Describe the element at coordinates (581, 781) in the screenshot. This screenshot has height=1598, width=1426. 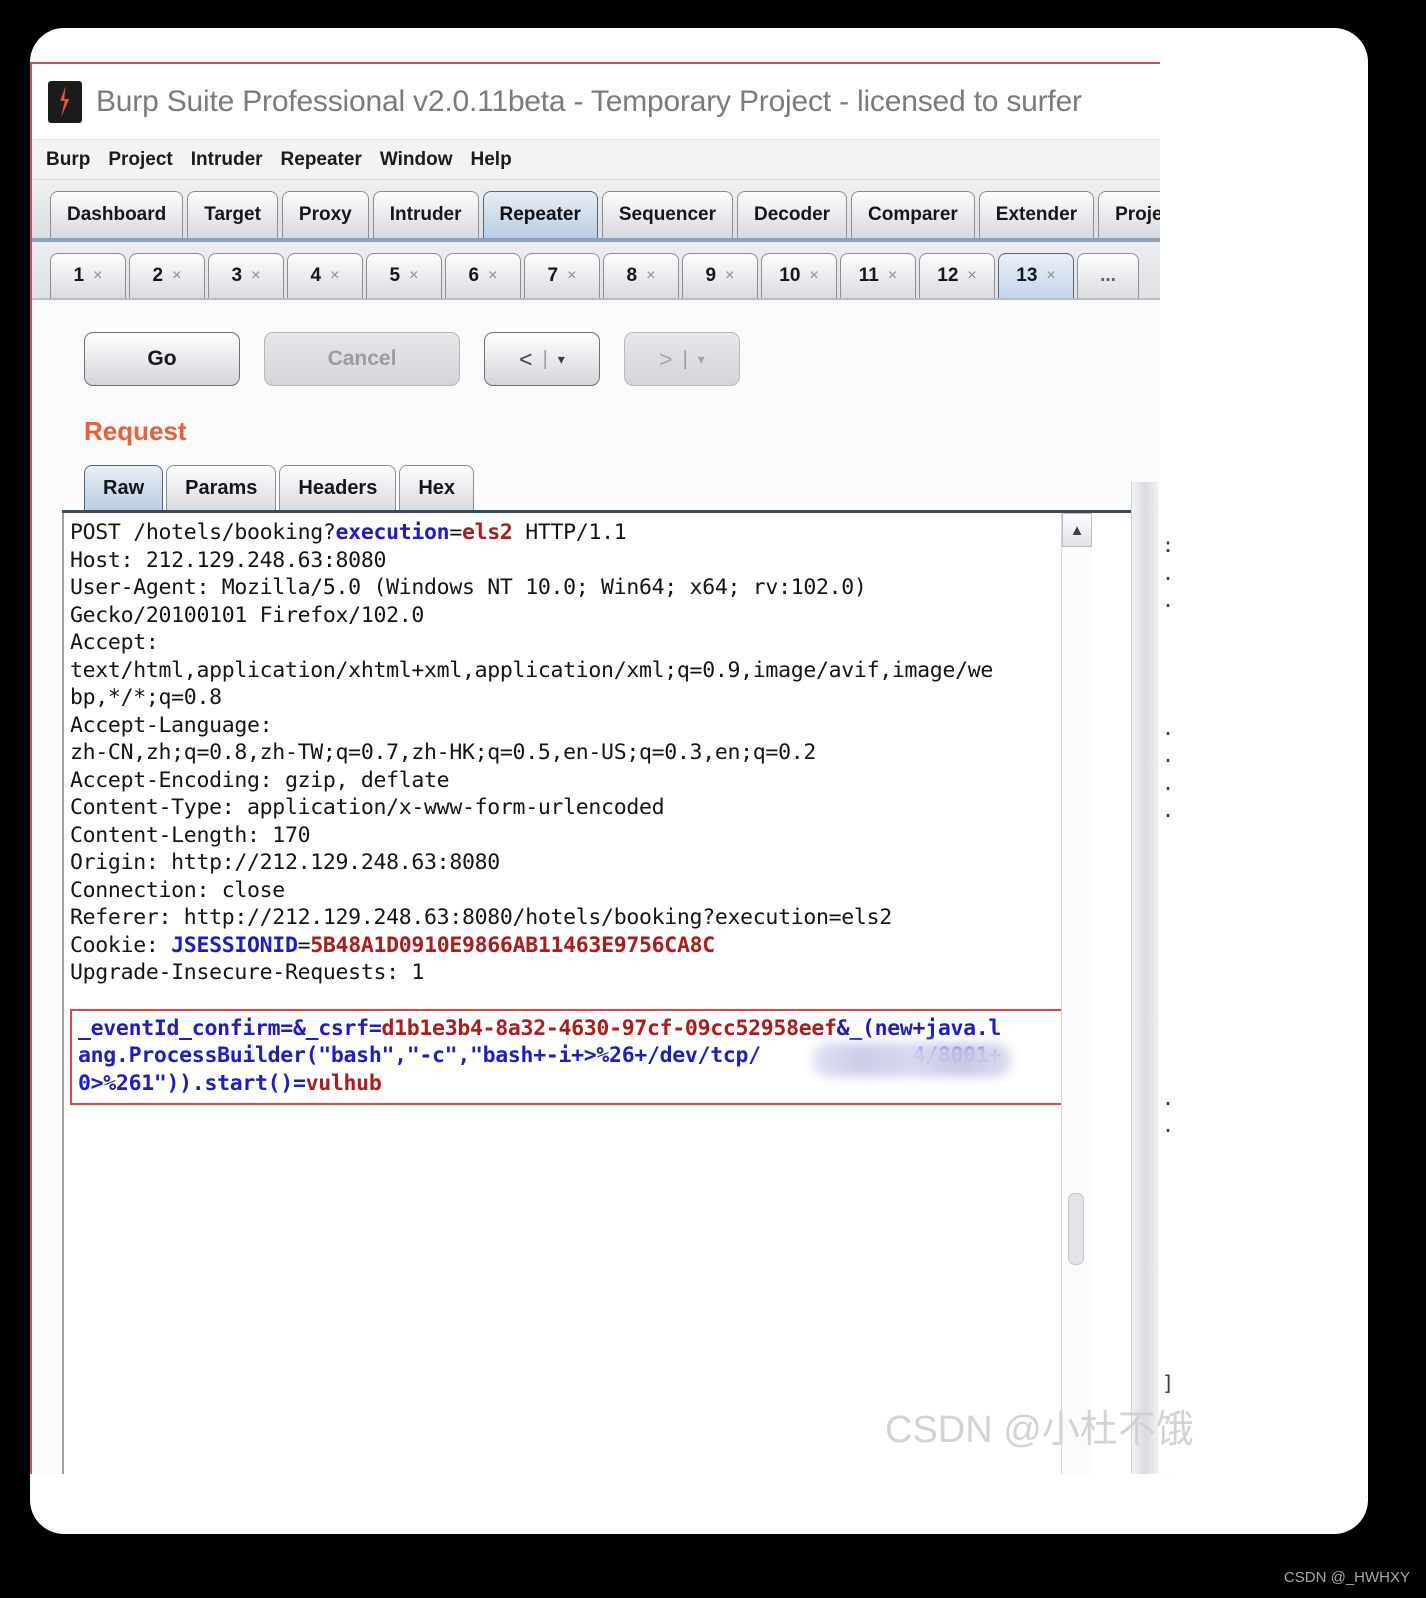
I see `request-line: Accept-Encoding: gzip, deflate` at that location.